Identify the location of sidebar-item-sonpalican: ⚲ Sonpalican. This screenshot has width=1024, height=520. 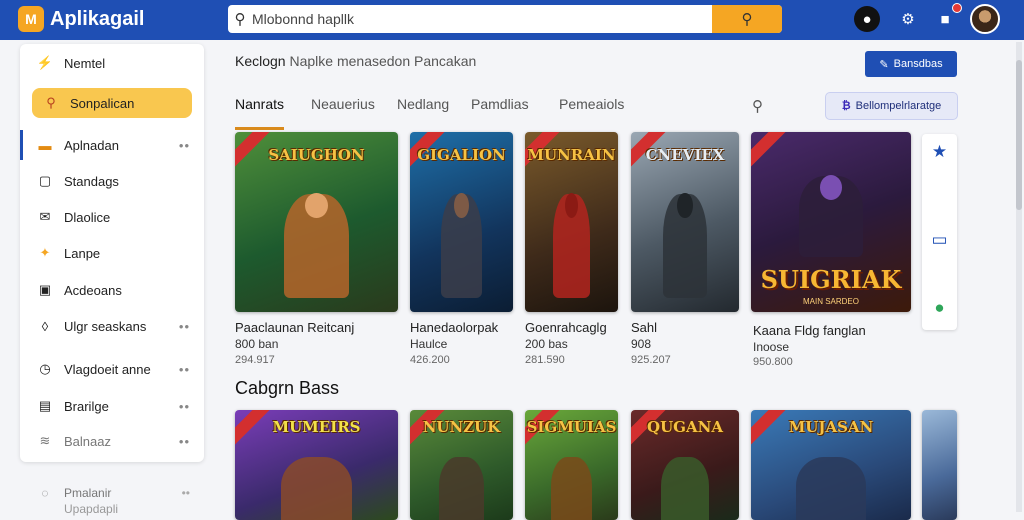
(112, 103).